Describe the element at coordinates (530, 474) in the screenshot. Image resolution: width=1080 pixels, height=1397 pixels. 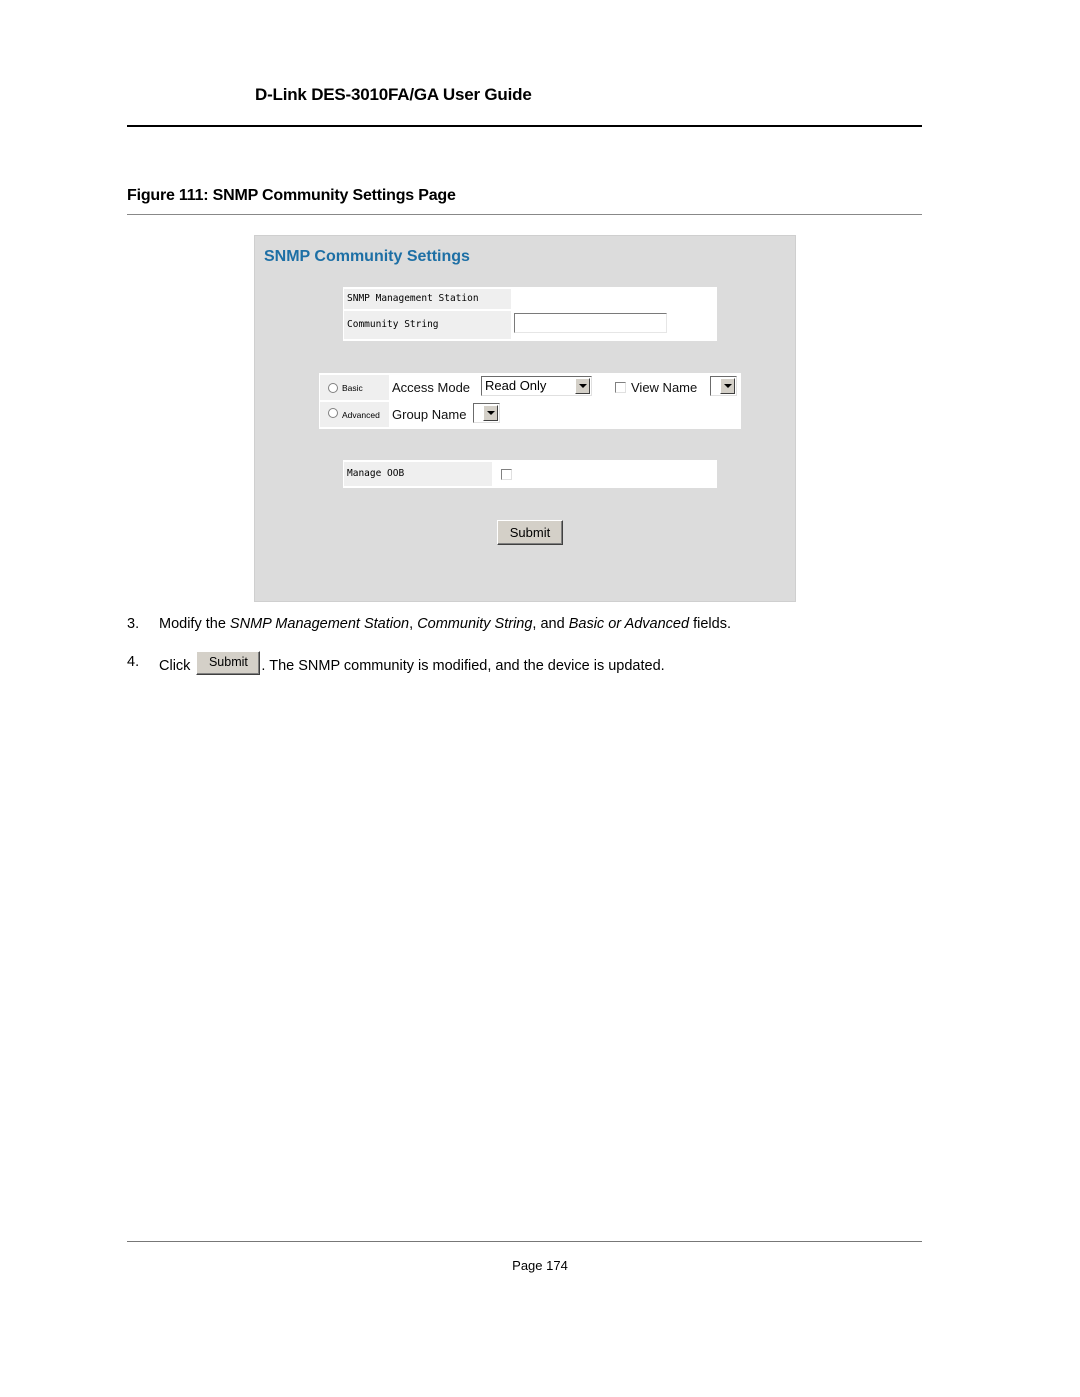
I see `oob-table: Manage OOB` at that location.